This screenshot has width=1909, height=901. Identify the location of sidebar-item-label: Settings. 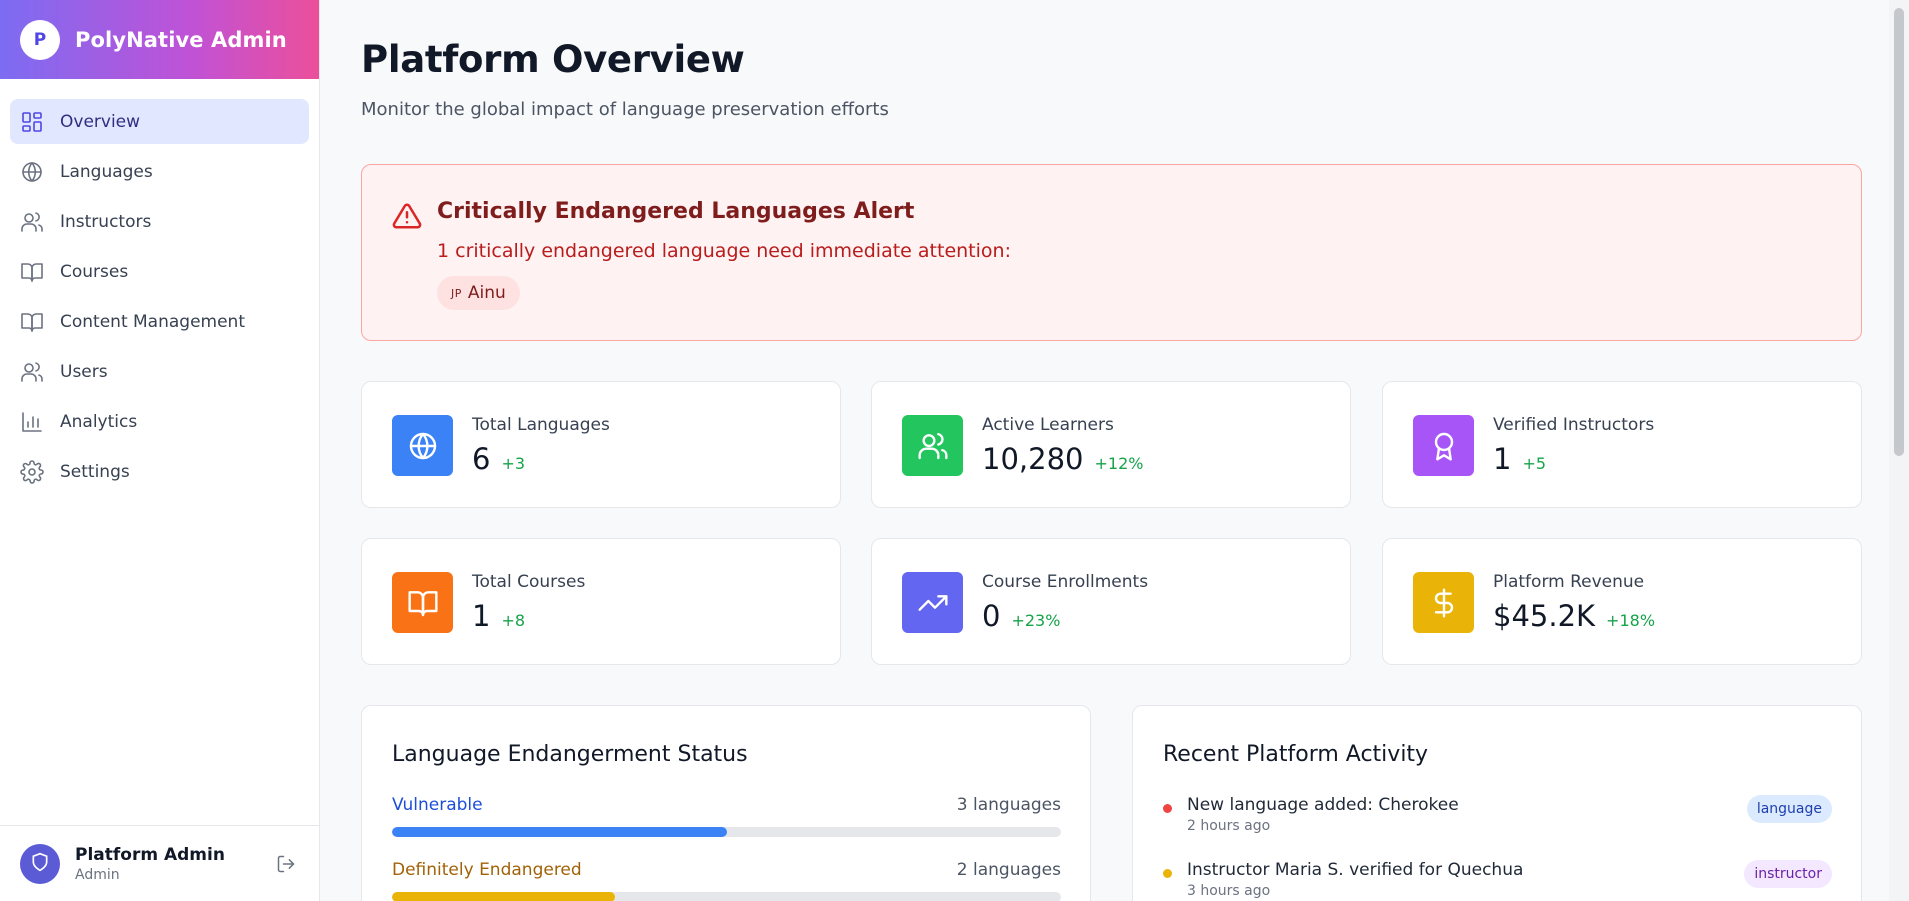
(95, 471).